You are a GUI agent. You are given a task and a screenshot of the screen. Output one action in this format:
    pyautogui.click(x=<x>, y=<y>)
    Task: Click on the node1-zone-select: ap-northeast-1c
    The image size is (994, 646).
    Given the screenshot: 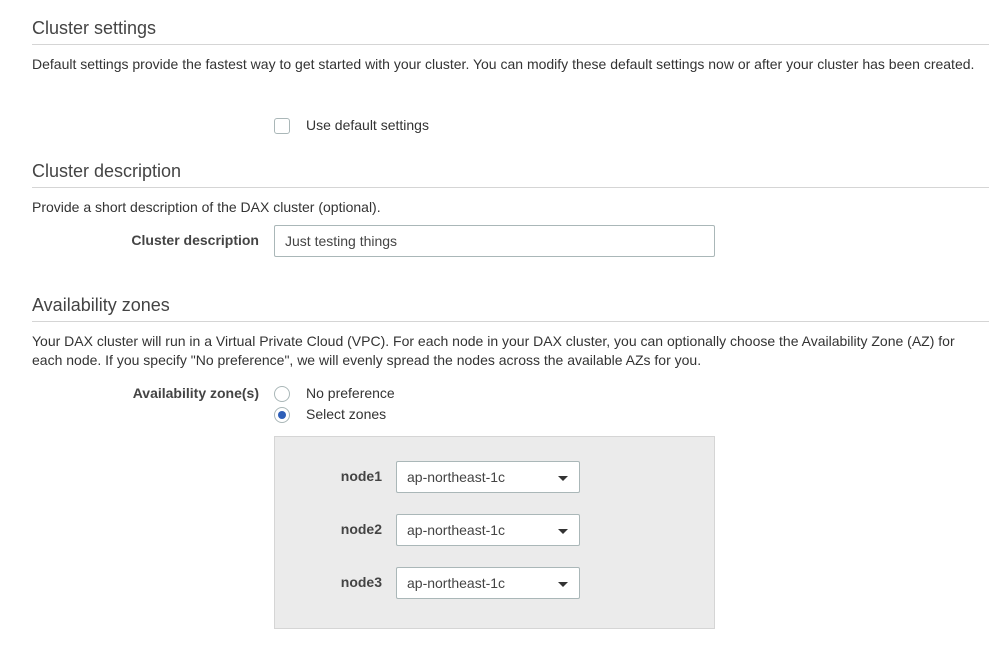 What is the action you would take?
    pyautogui.click(x=488, y=477)
    